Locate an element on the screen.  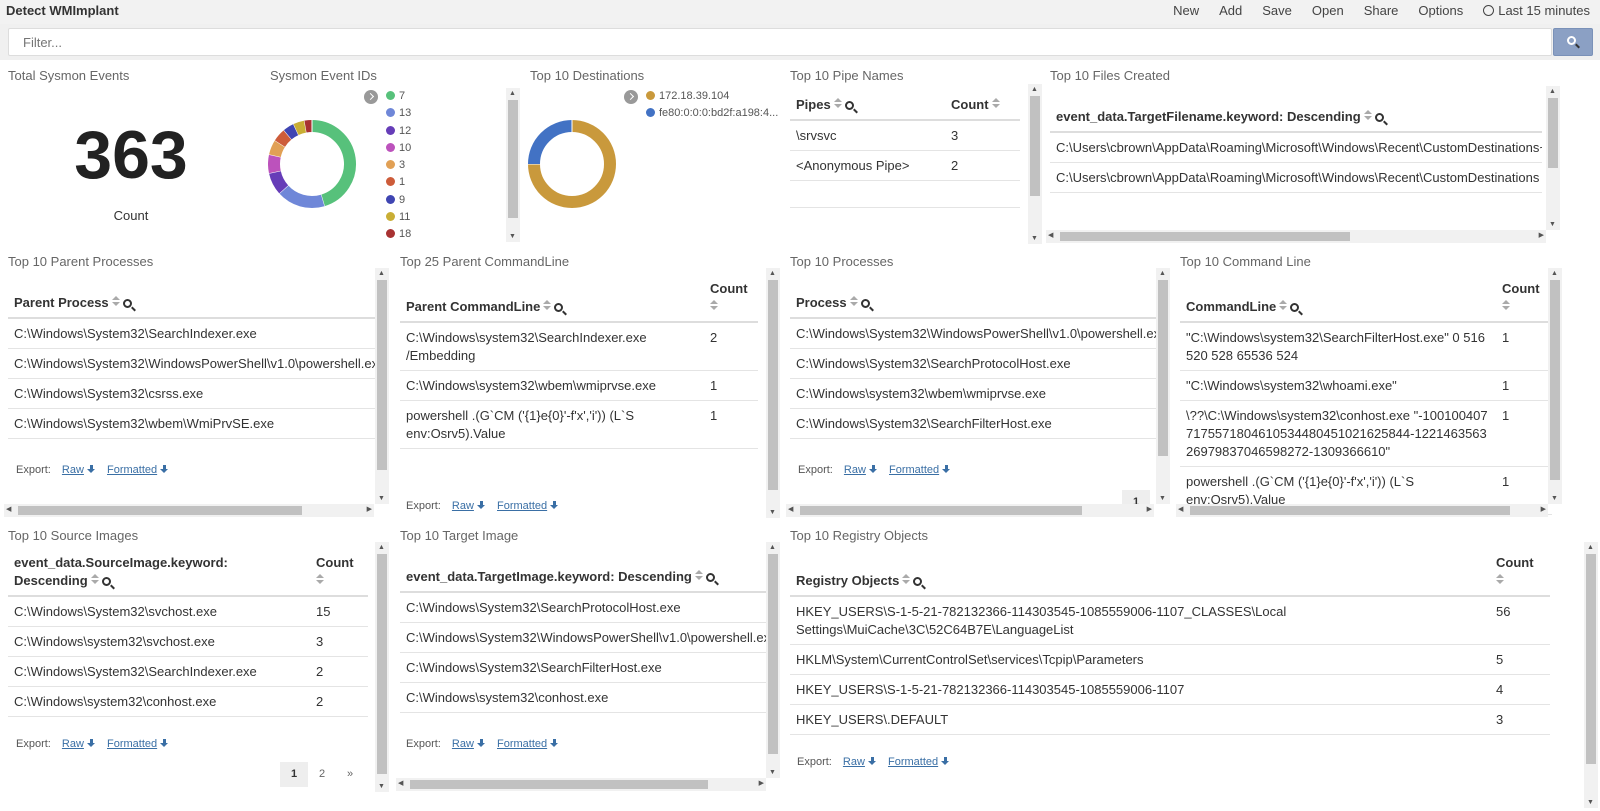
menu-save: Save is located at coordinates (1277, 10).